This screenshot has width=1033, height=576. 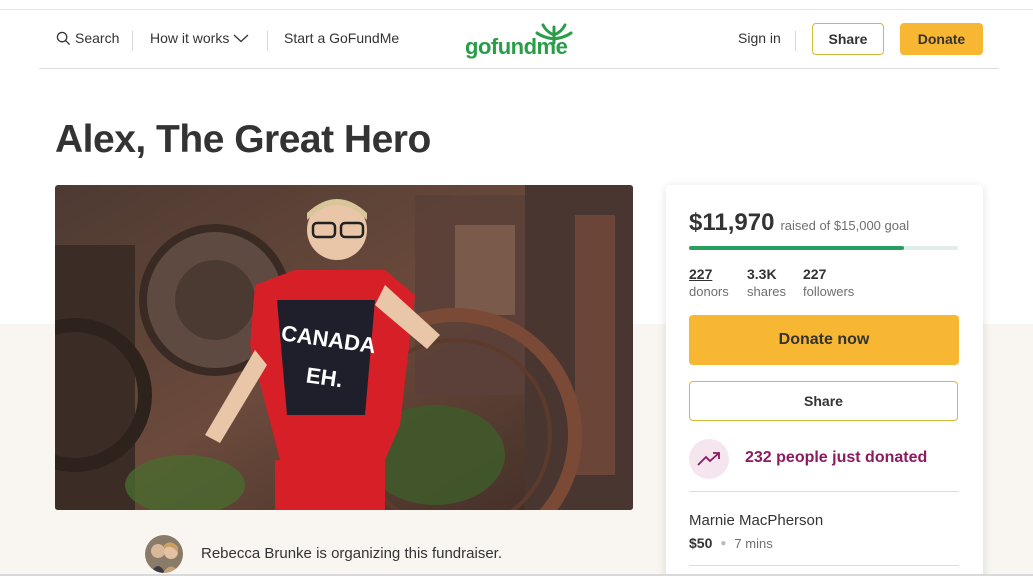 I want to click on sprout-icon, so click(x=554, y=34).